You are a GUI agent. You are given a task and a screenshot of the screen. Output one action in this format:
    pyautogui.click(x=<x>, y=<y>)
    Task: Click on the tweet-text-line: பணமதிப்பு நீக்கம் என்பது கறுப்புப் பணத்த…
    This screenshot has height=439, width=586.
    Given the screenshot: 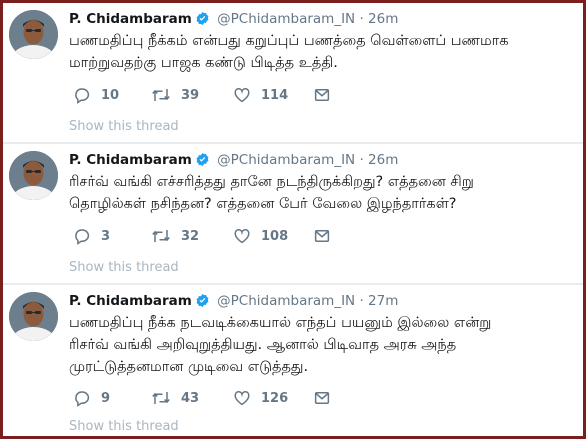 What is the action you would take?
    pyautogui.click(x=289, y=41)
    